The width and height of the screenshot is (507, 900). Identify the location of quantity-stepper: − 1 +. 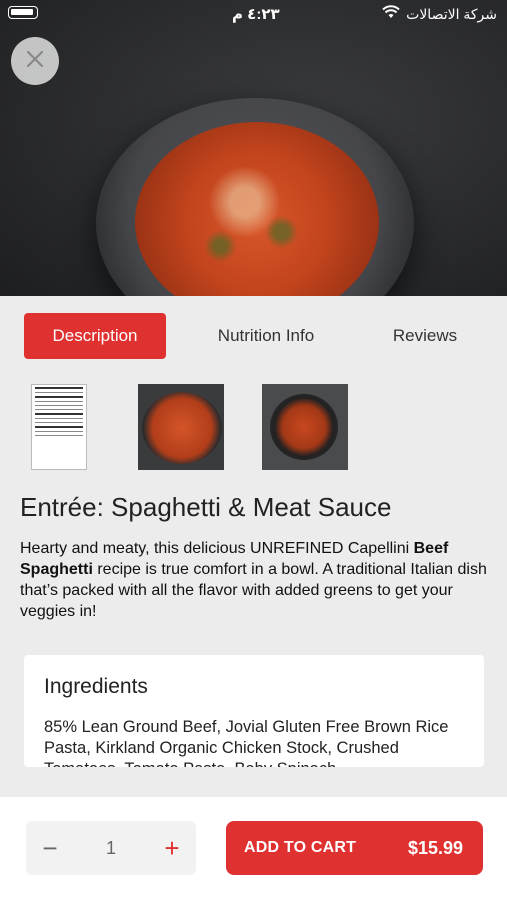
(111, 848).